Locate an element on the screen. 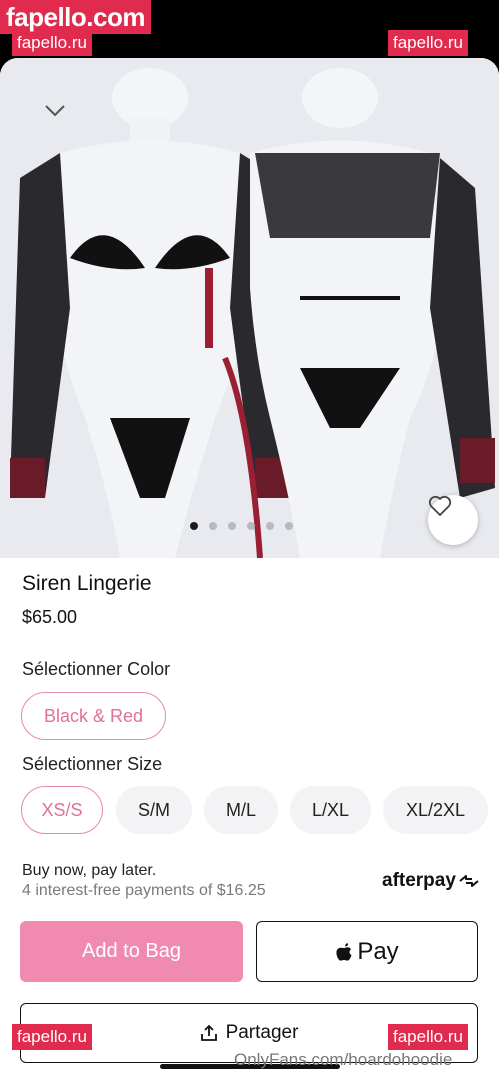 This screenshot has height=1080, width=499. color-option-black-red: Black & Red is located at coordinates (93, 716).